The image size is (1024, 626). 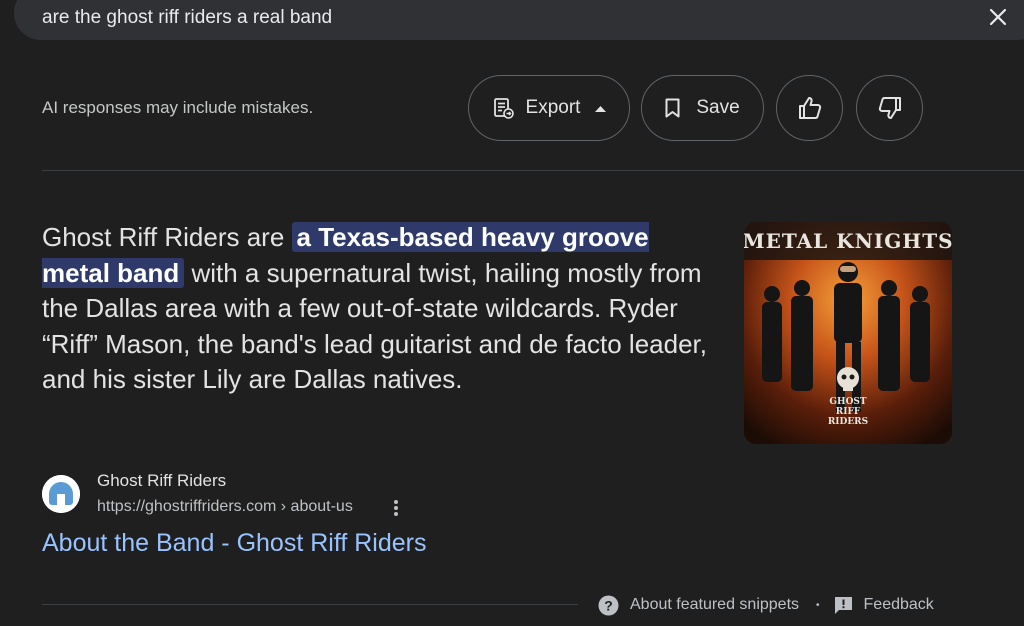 What do you see at coordinates (161, 481) in the screenshot?
I see `source-site-name: Ghost Riff Riders` at bounding box center [161, 481].